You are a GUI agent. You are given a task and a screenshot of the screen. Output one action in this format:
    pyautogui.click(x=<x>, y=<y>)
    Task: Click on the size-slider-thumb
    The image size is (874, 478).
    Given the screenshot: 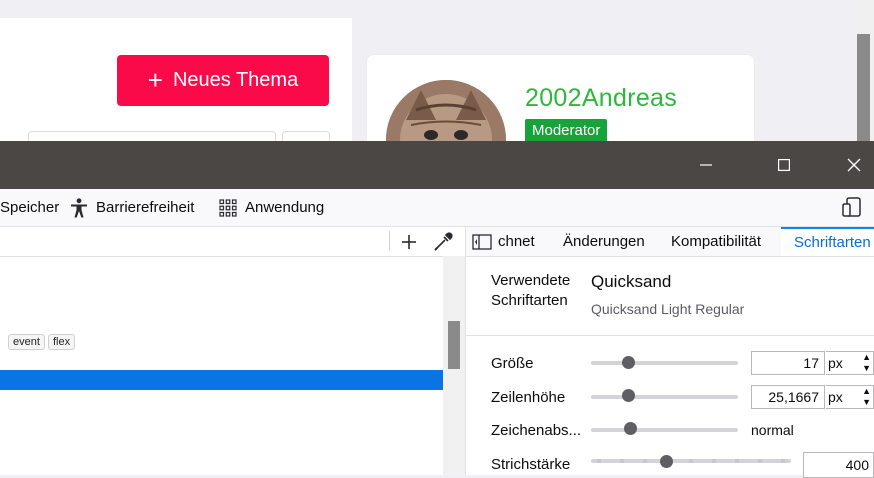 What is the action you would take?
    pyautogui.click(x=628, y=362)
    